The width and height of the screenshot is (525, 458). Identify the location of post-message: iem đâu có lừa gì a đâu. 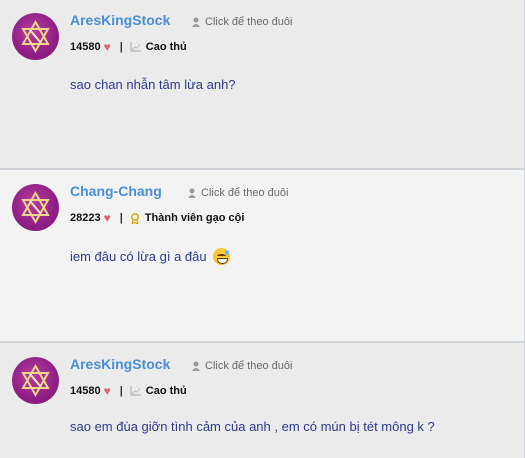
(150, 256).